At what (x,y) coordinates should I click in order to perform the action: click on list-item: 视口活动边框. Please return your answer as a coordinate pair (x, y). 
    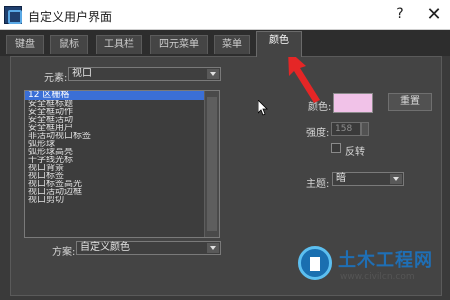
    Looking at the image, I should click on (122, 192).